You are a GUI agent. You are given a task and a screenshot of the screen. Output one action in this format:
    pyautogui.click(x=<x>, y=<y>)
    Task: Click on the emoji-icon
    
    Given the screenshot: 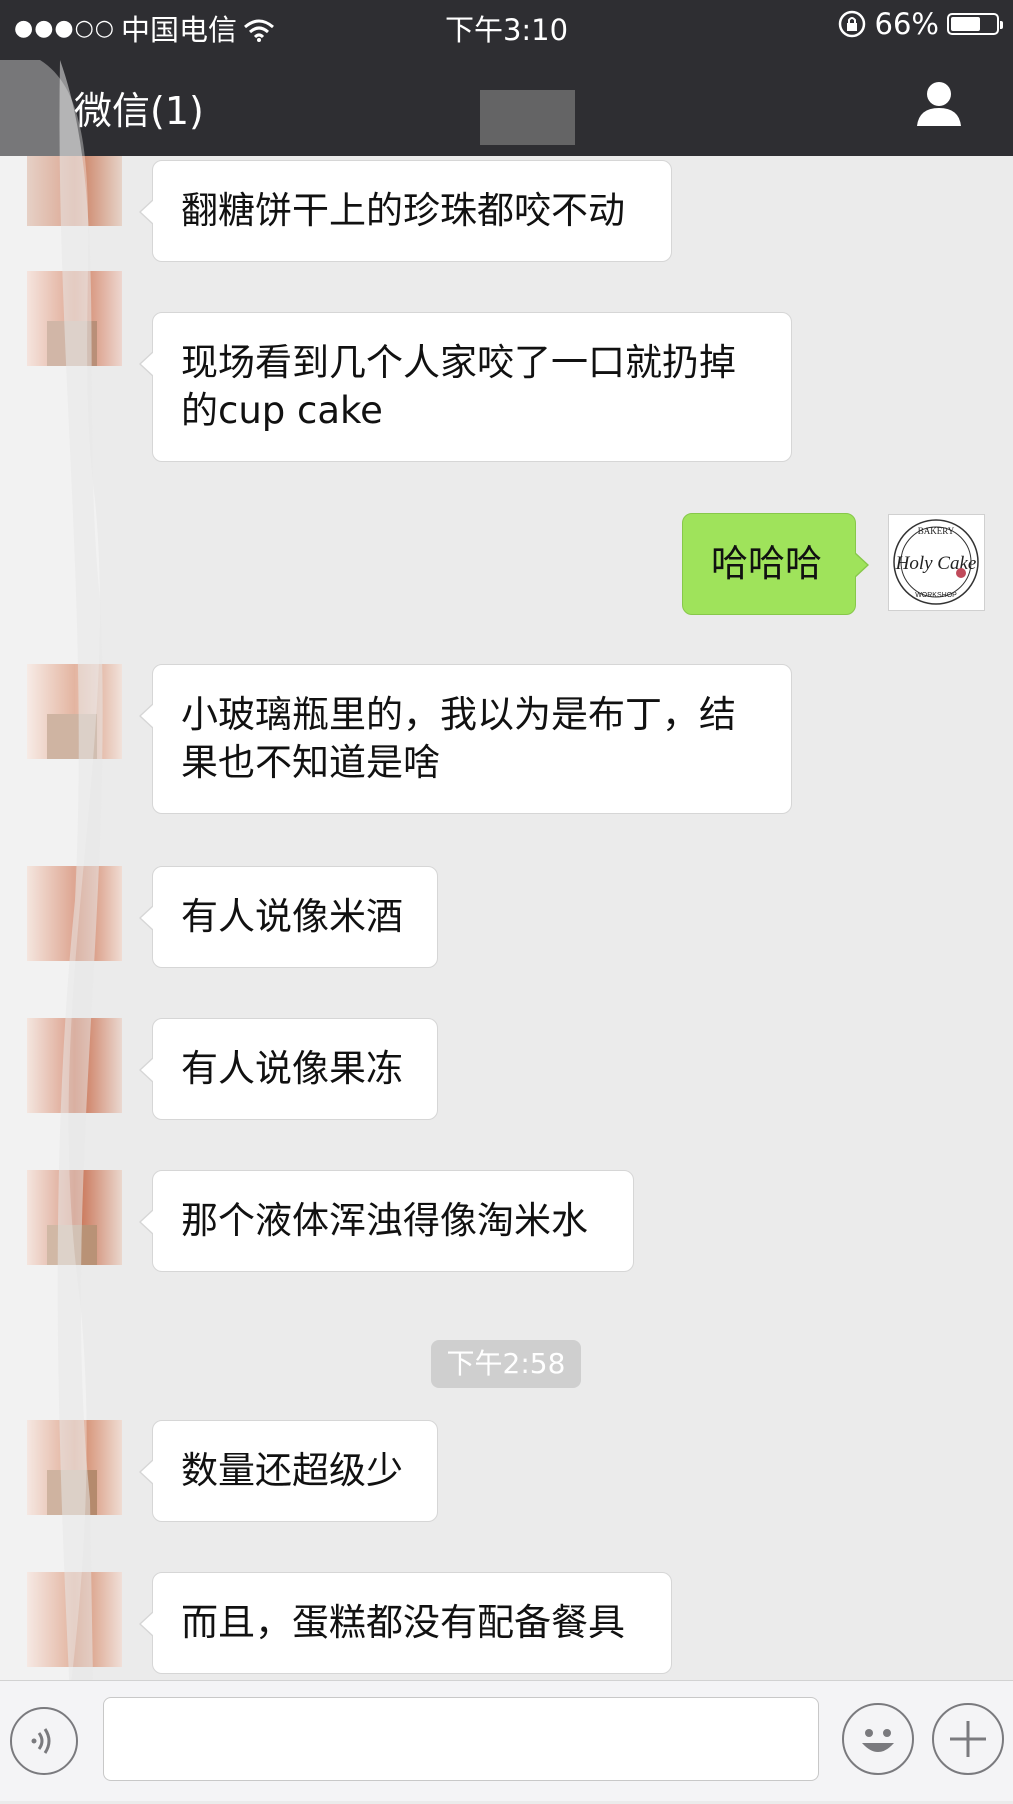 What is the action you would take?
    pyautogui.click(x=878, y=1739)
    